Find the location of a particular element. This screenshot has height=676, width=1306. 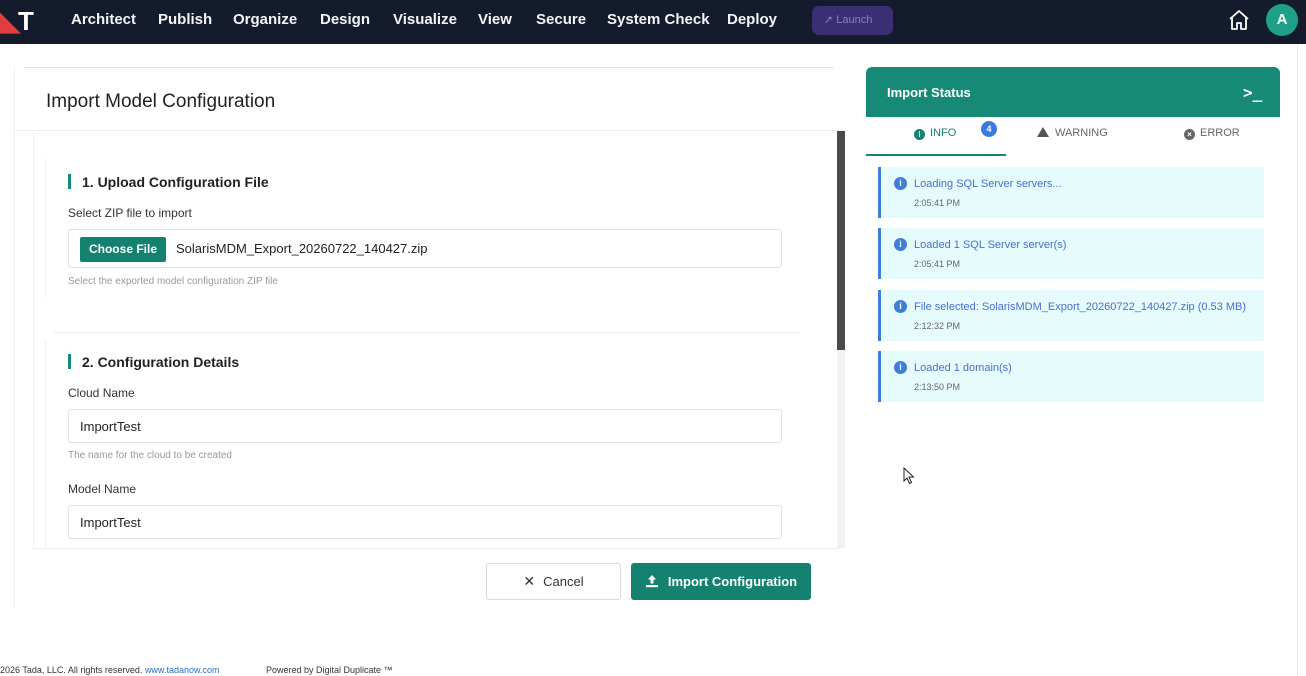

section-divider is located at coordinates (426, 332).